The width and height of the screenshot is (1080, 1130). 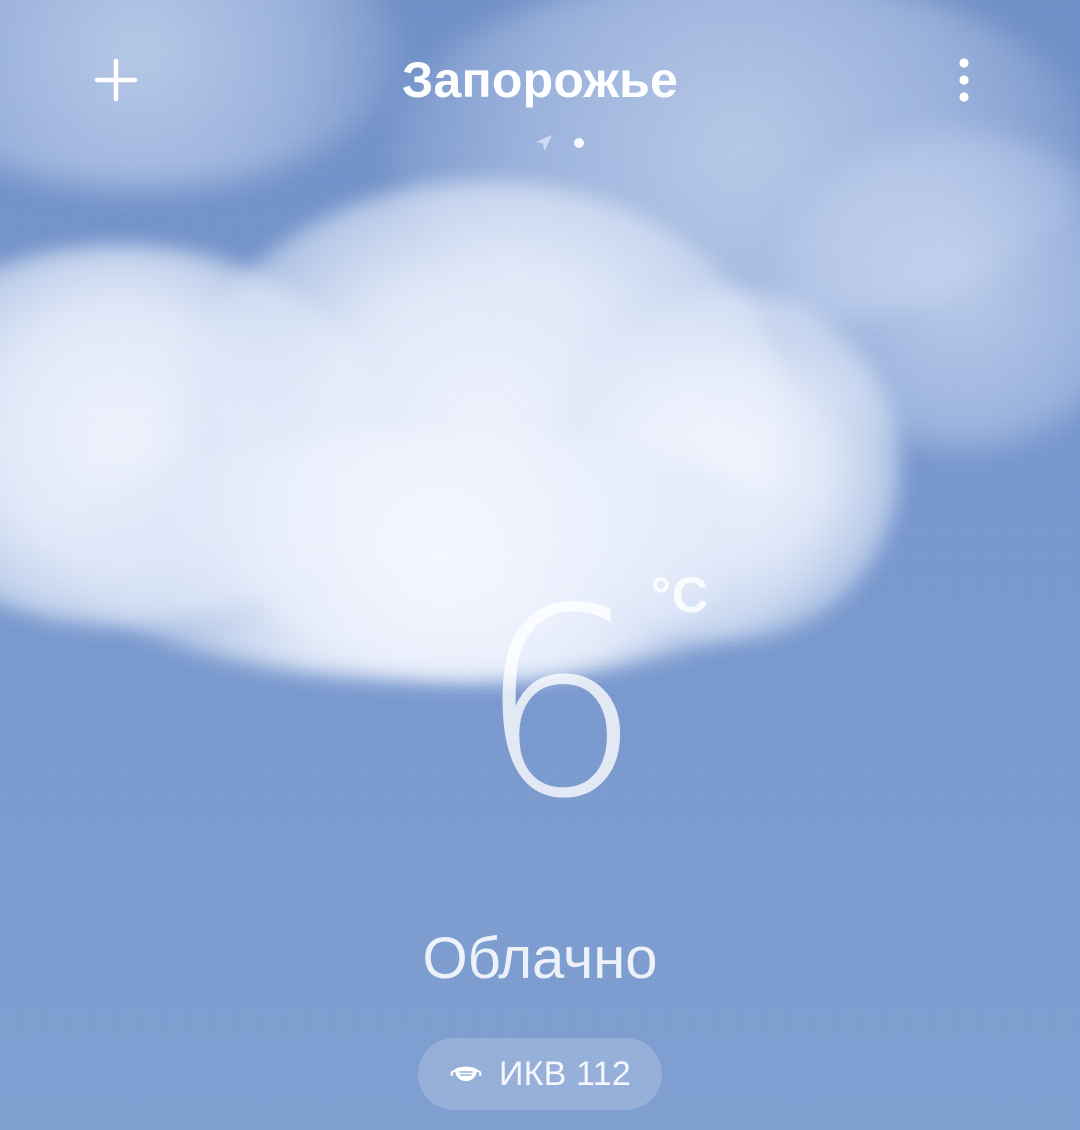 What do you see at coordinates (466, 1074) in the screenshot?
I see `mask-icon` at bounding box center [466, 1074].